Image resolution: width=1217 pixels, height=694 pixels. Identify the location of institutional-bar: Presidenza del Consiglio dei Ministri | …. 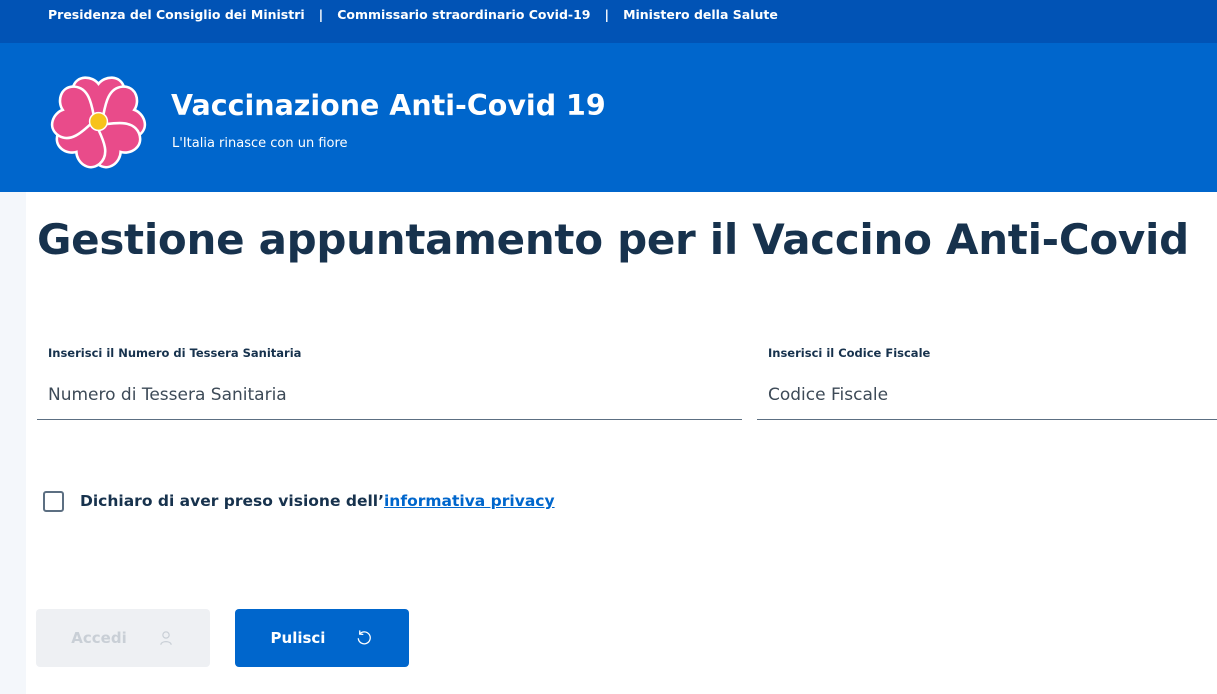
(608, 21).